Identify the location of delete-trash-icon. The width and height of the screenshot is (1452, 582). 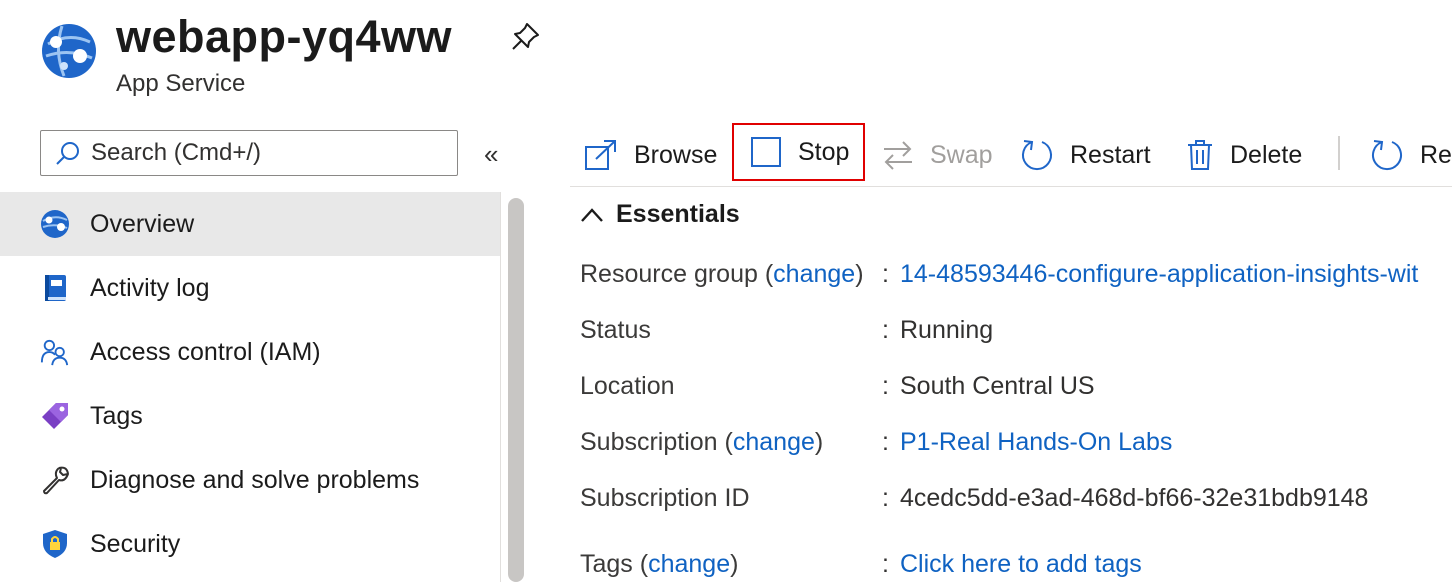
(1200, 155).